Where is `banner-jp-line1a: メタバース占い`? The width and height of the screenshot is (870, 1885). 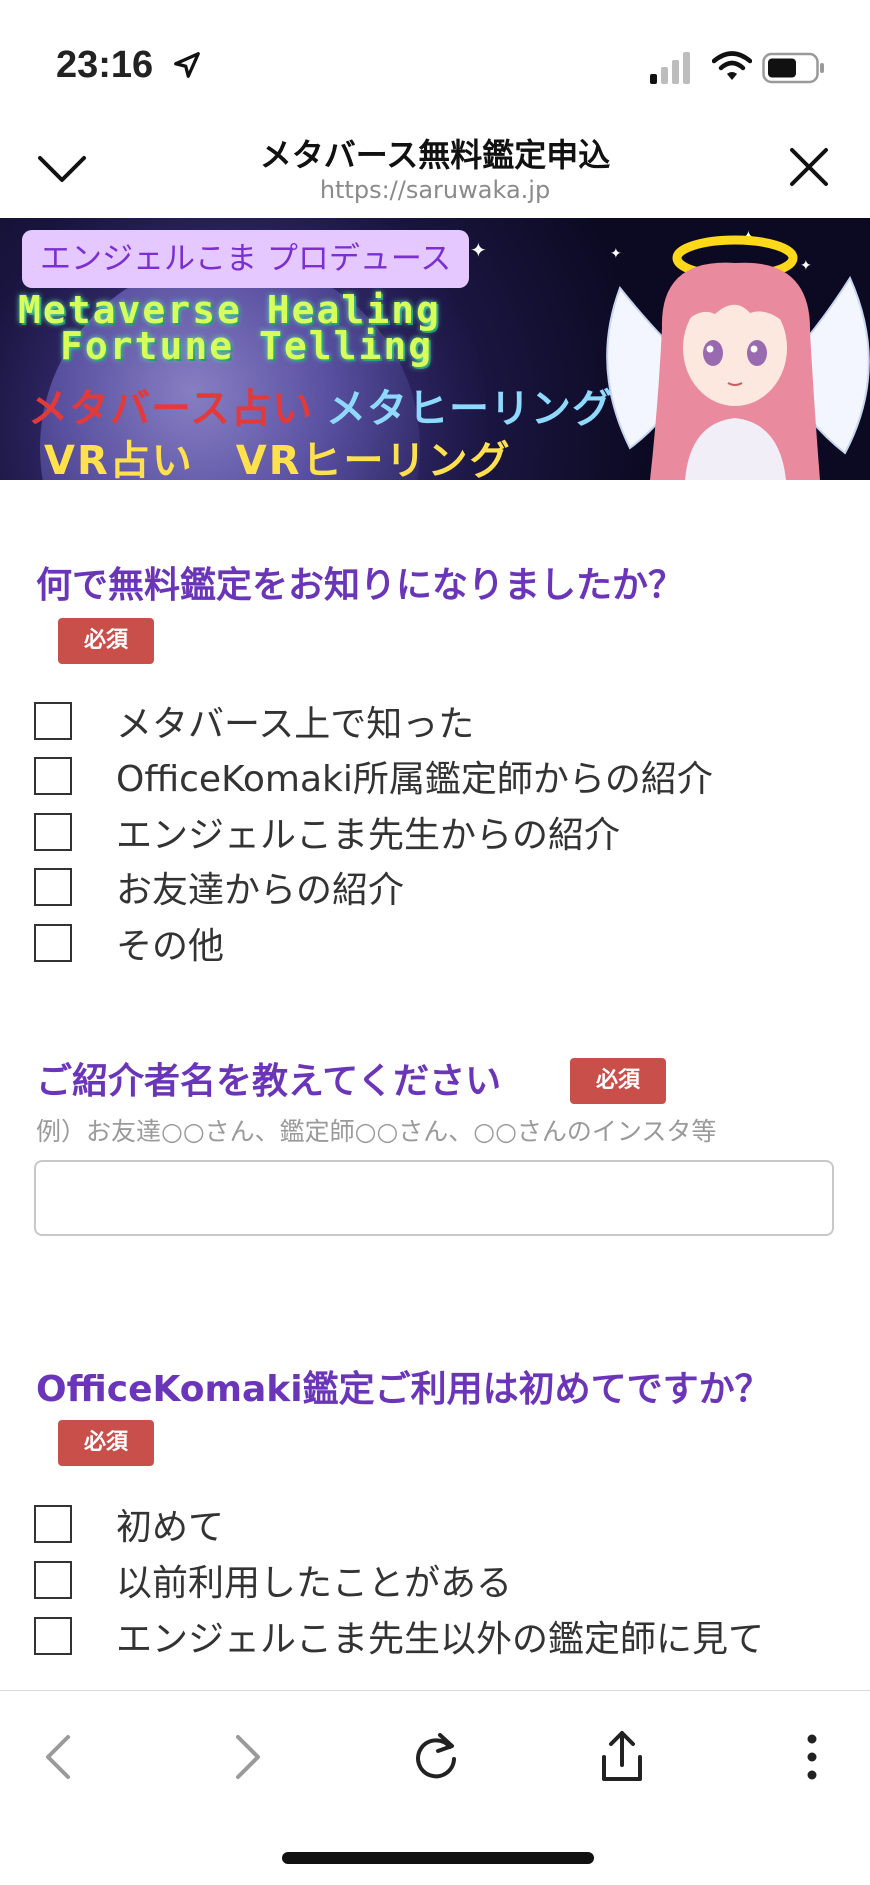 banner-jp-line1a: メタバース占い is located at coordinates (170, 409).